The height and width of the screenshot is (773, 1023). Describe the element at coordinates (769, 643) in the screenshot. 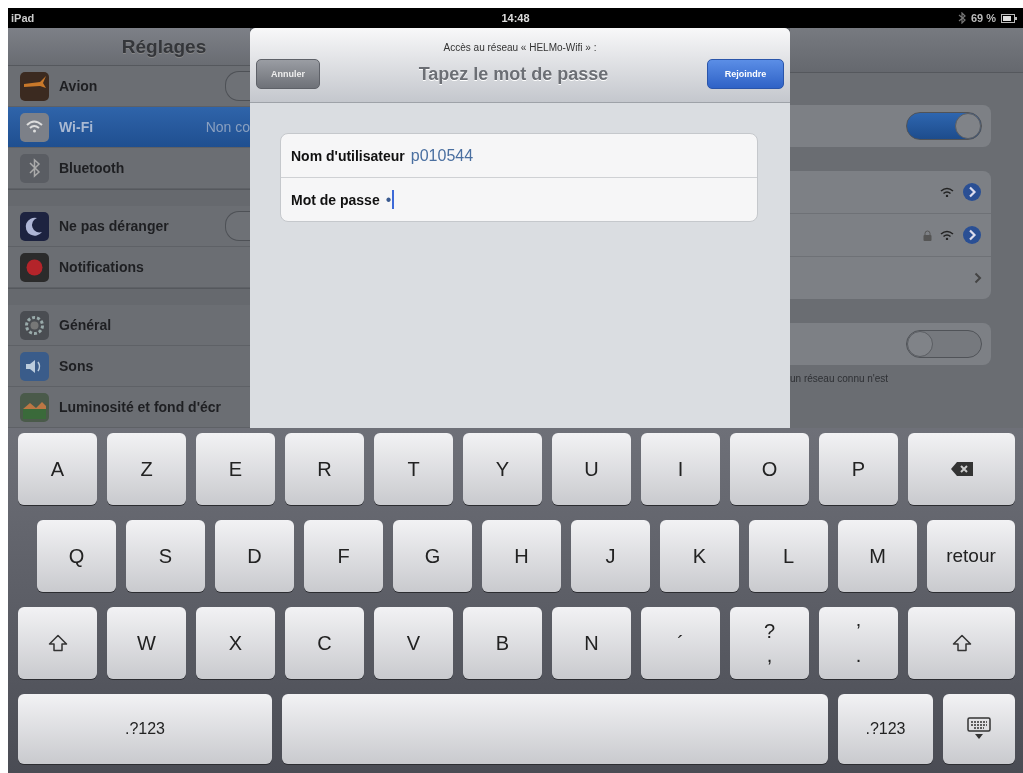

I see `key: ? ,` at that location.